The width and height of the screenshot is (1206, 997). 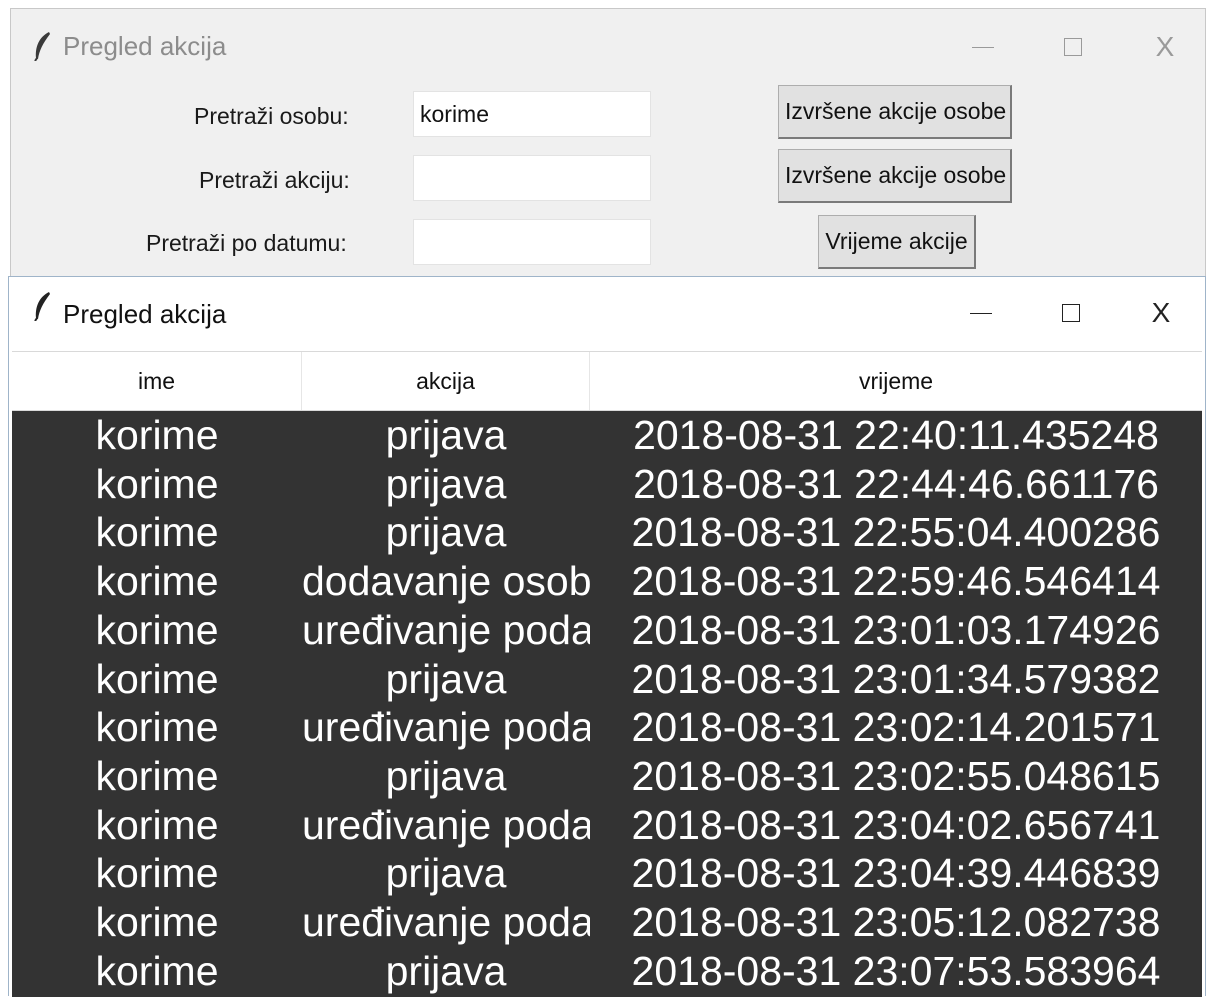 I want to click on action-actions-button: Izvršene akcije osobe, so click(x=895, y=176).